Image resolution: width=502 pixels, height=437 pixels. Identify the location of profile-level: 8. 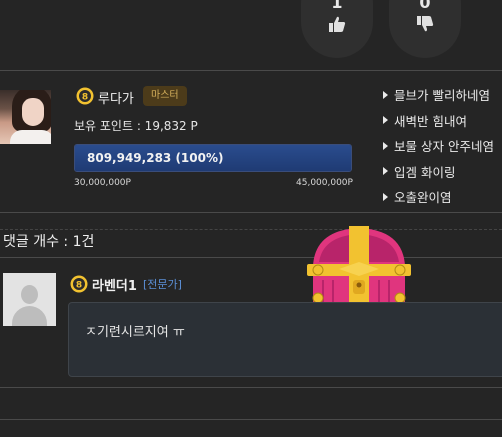
(85, 98).